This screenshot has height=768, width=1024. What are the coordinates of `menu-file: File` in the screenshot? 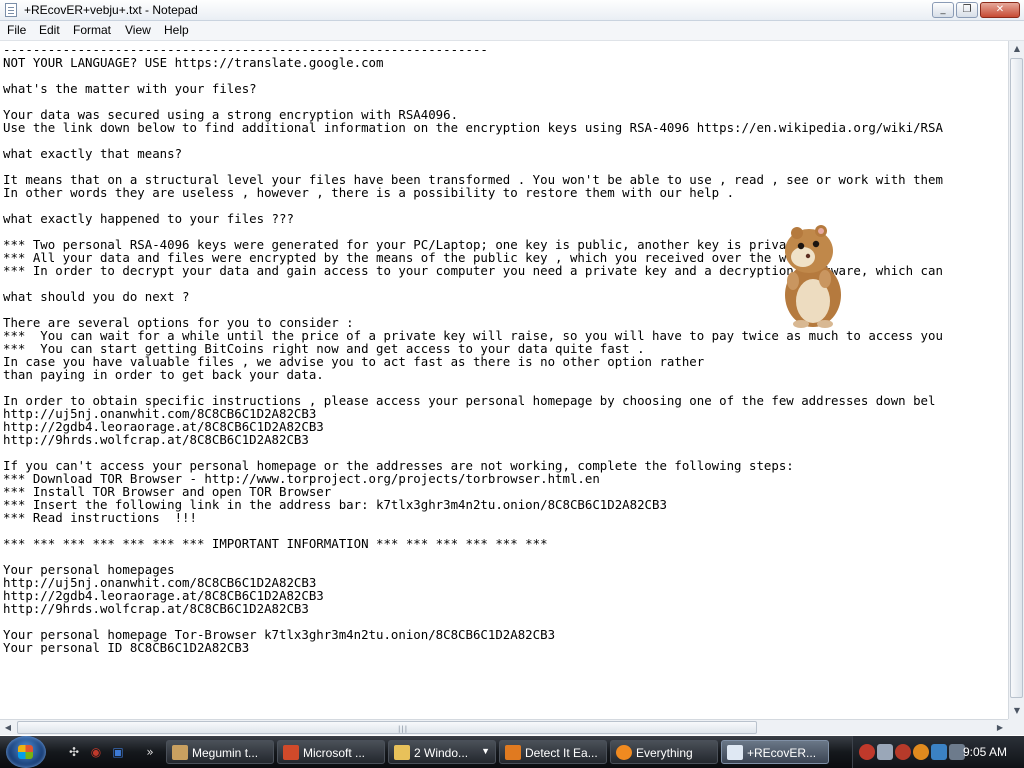 It's located at (16, 30).